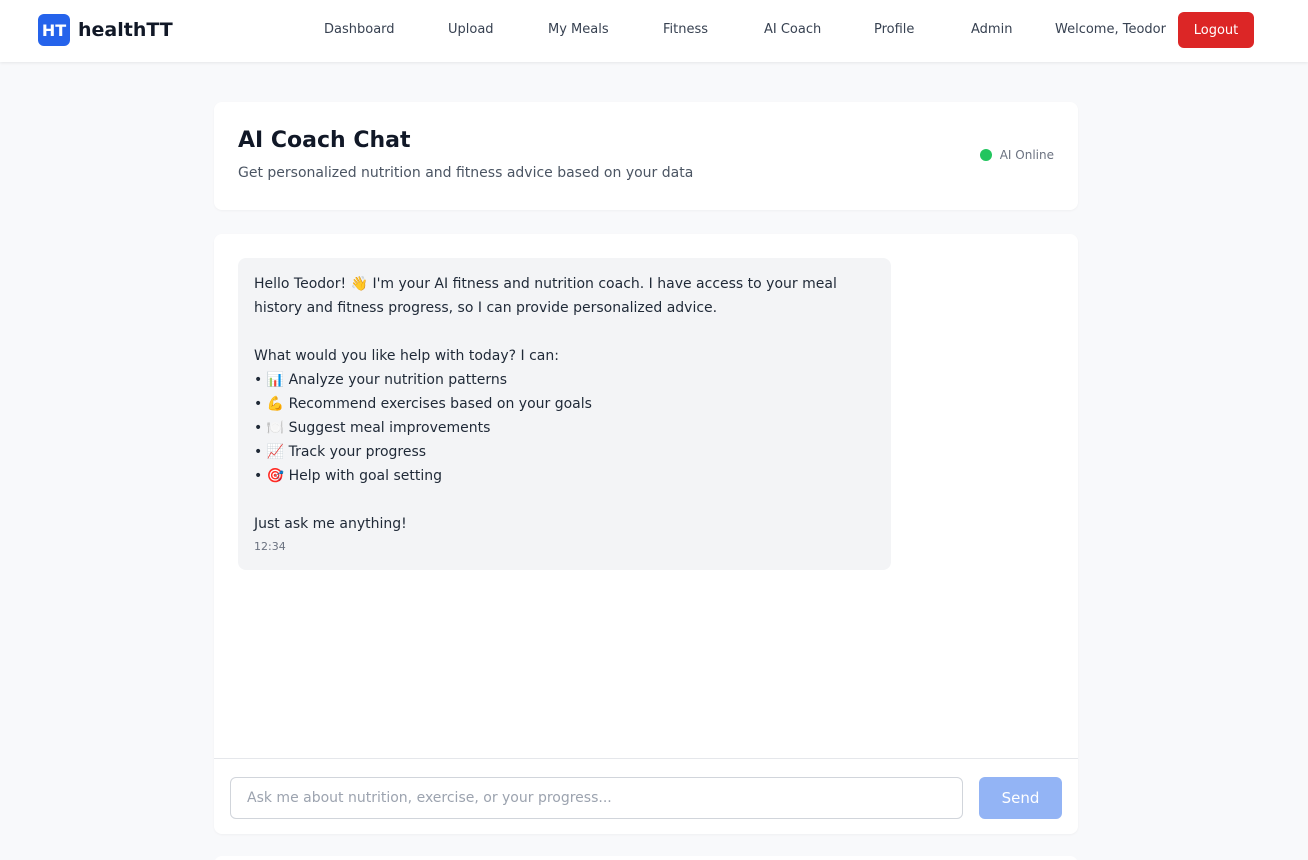 This screenshot has height=860, width=1308. I want to click on nav-fitness: Fitness, so click(685, 30).